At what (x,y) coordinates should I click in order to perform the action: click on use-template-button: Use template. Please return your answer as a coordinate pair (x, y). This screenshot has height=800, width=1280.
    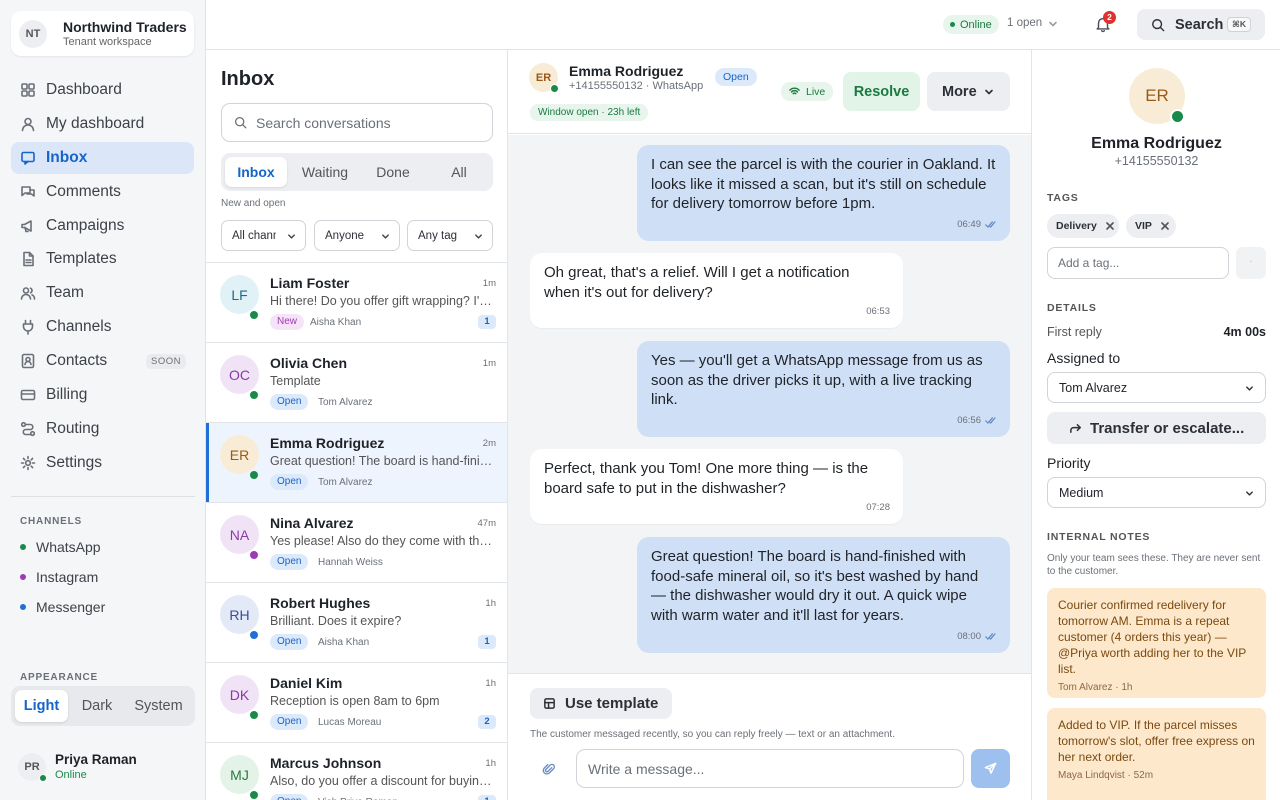
    Looking at the image, I should click on (601, 703).